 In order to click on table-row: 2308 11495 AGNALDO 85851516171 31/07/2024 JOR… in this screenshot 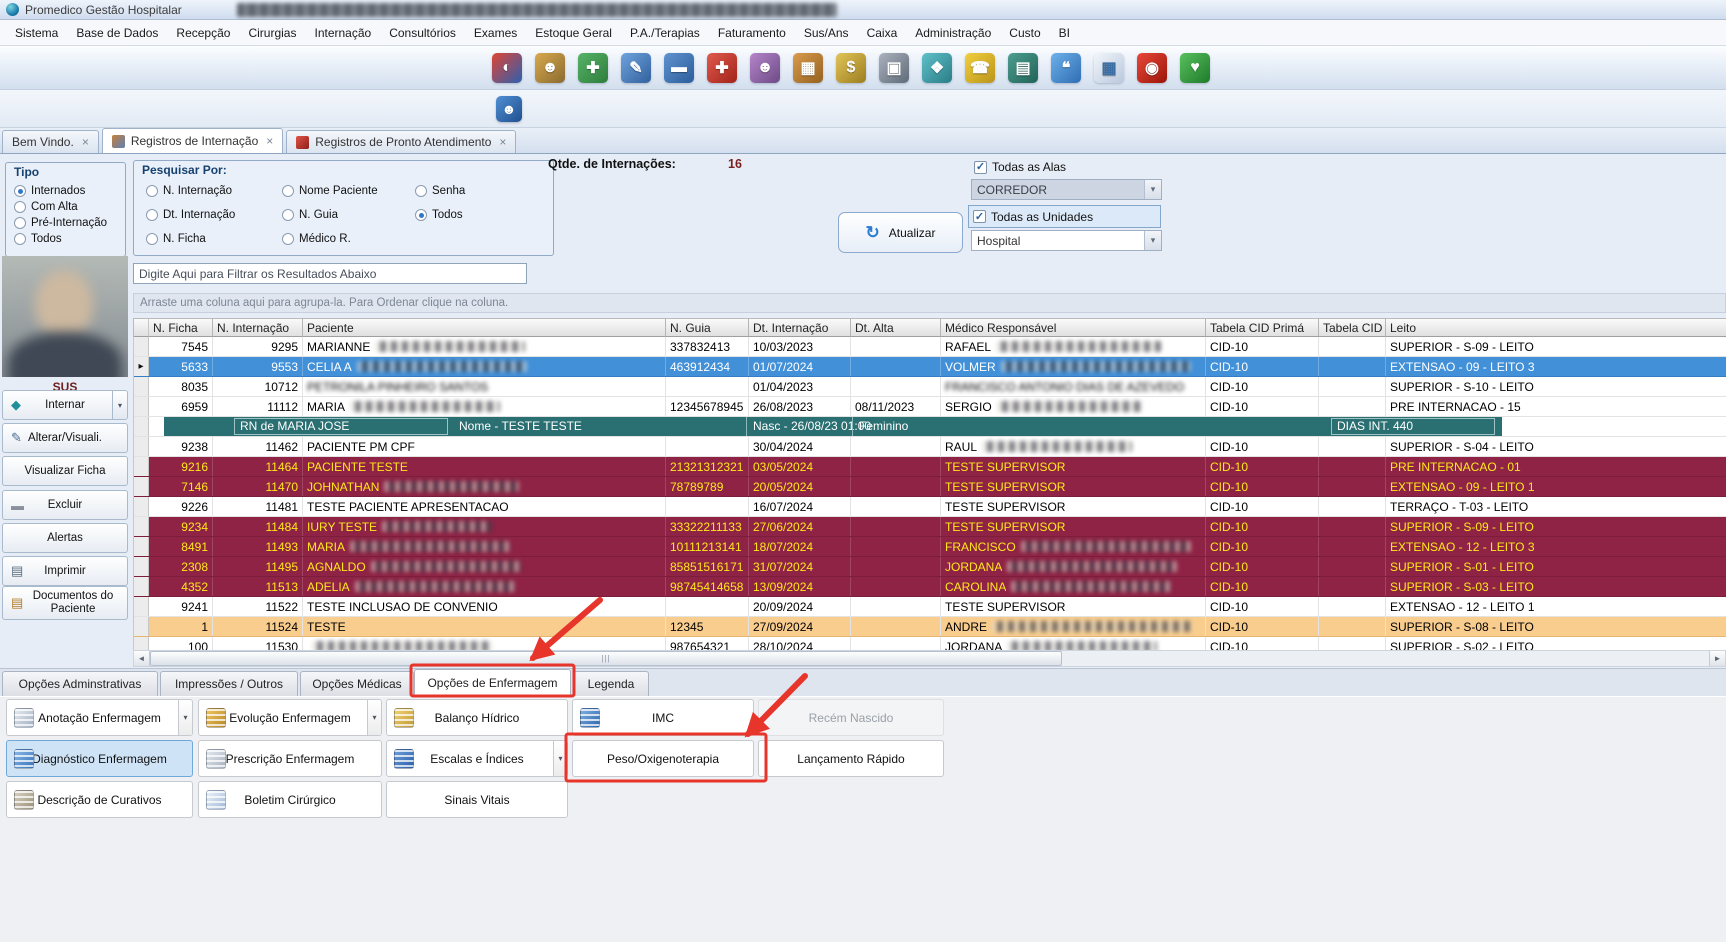, I will do `click(930, 567)`.